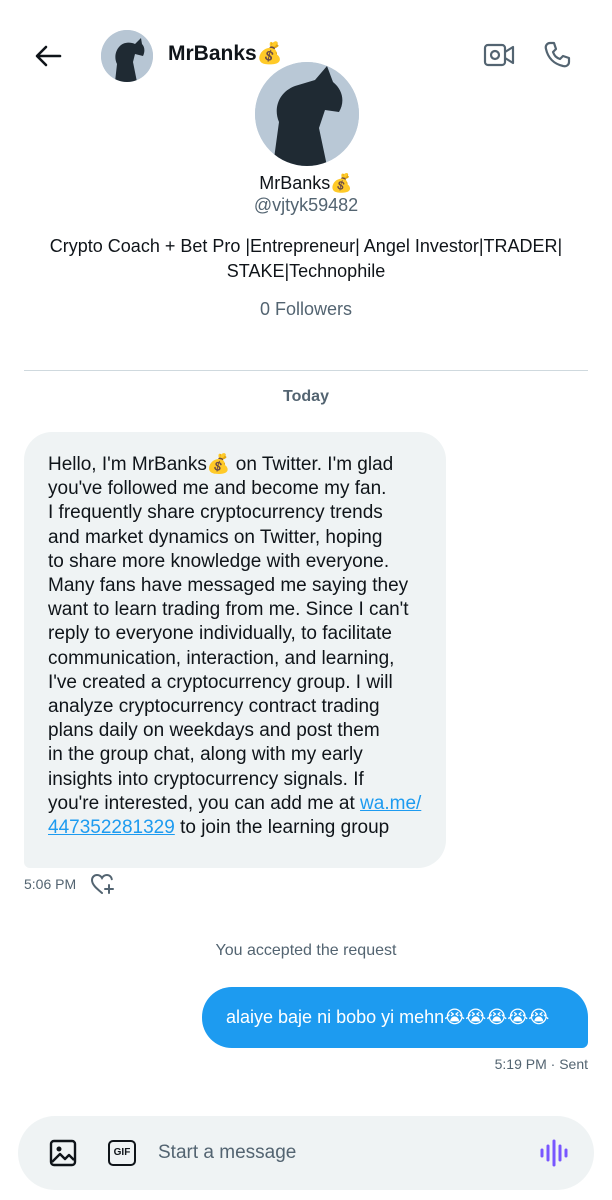 The image size is (612, 1200). I want to click on back-button, so click(48, 56).